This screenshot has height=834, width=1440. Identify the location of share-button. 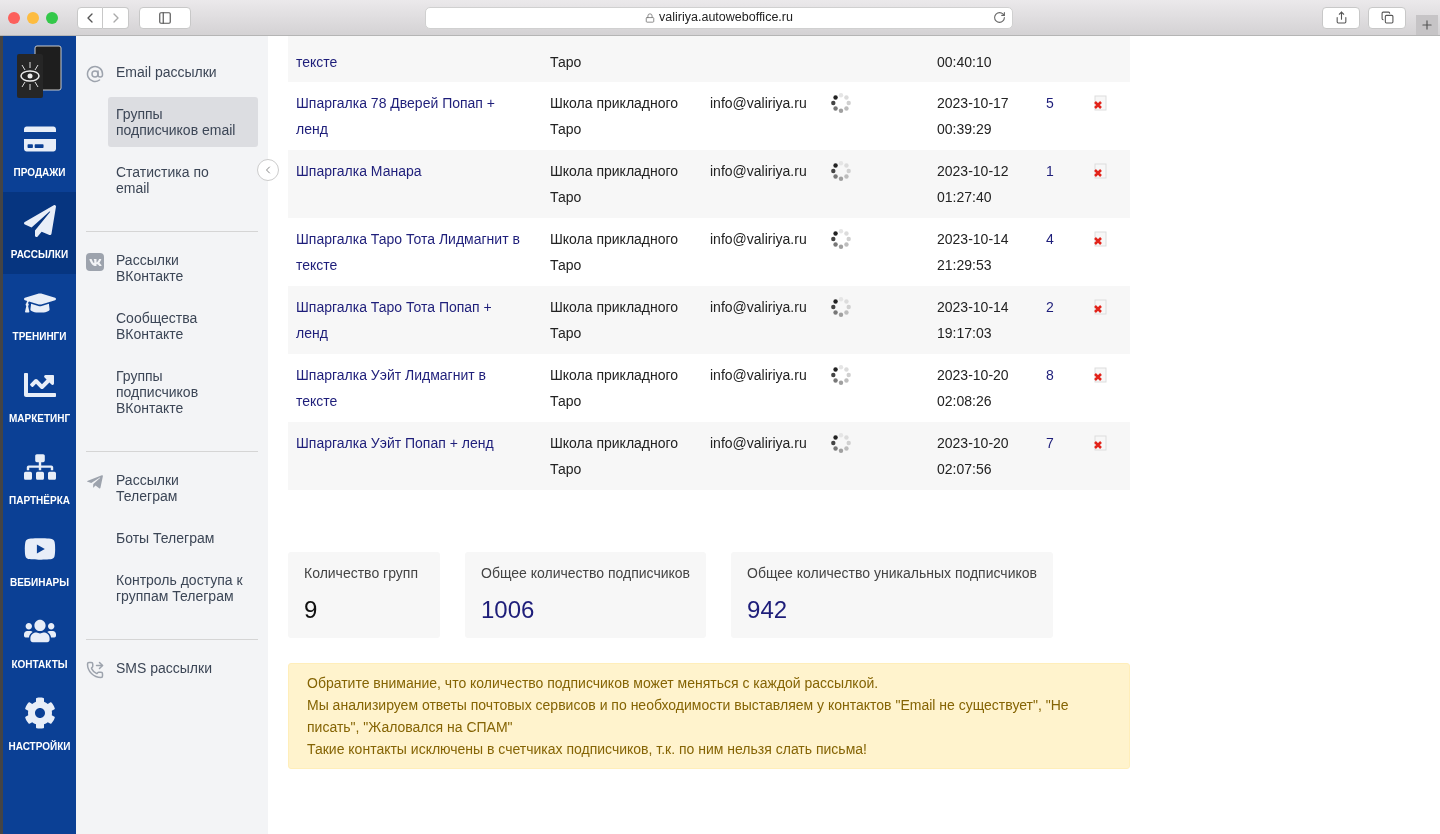
(1341, 17).